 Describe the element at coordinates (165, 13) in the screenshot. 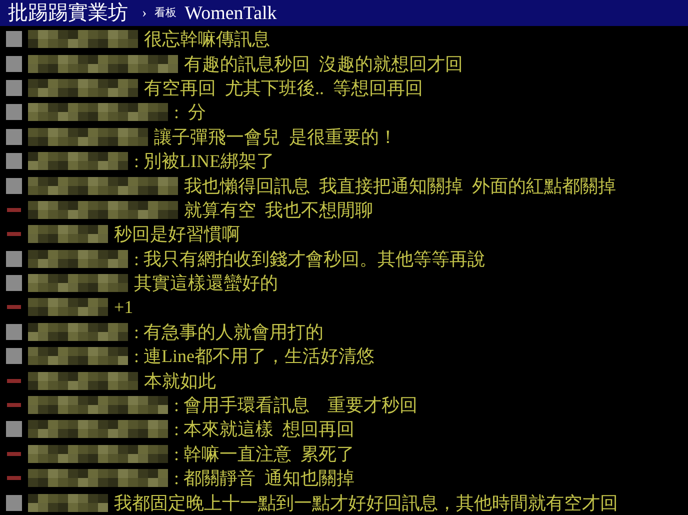

I see `board-label: 看板` at that location.